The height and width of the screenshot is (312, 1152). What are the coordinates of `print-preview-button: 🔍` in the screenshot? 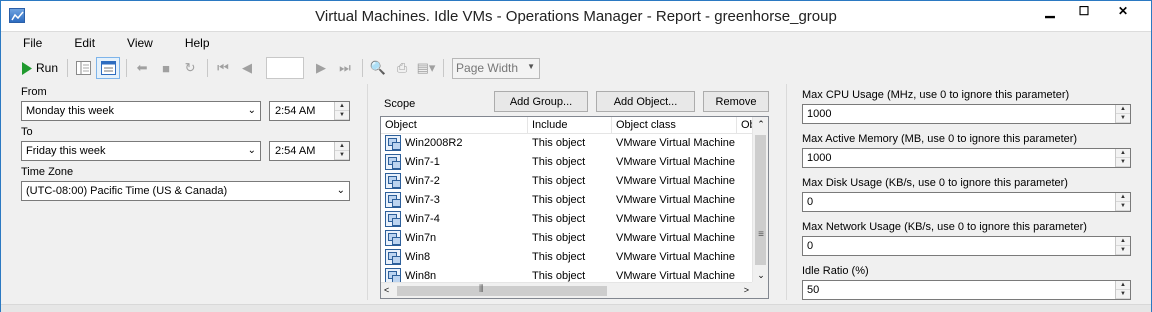 It's located at (378, 68).